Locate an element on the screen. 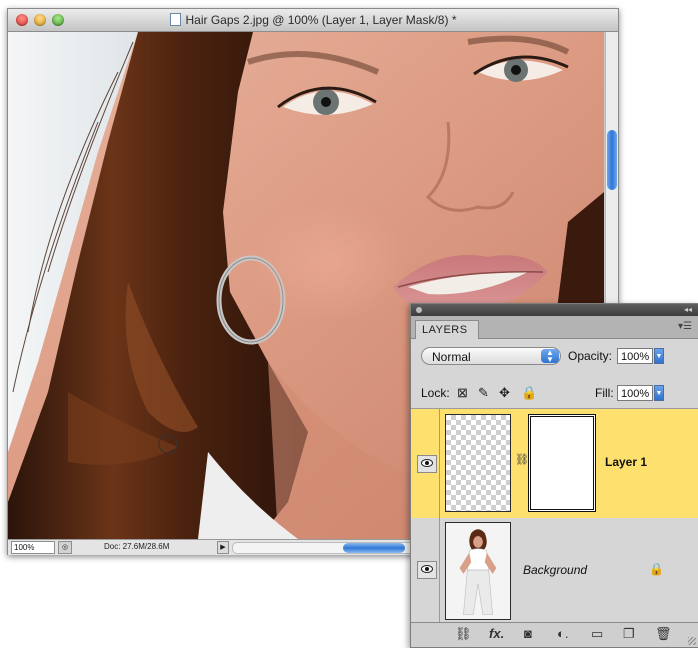  layer-row-layer-1: ⛓ Layer 1 is located at coordinates (554, 463).